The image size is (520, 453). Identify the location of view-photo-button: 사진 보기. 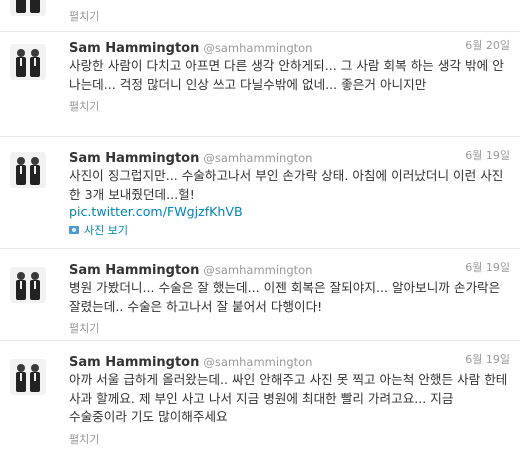
(289, 230).